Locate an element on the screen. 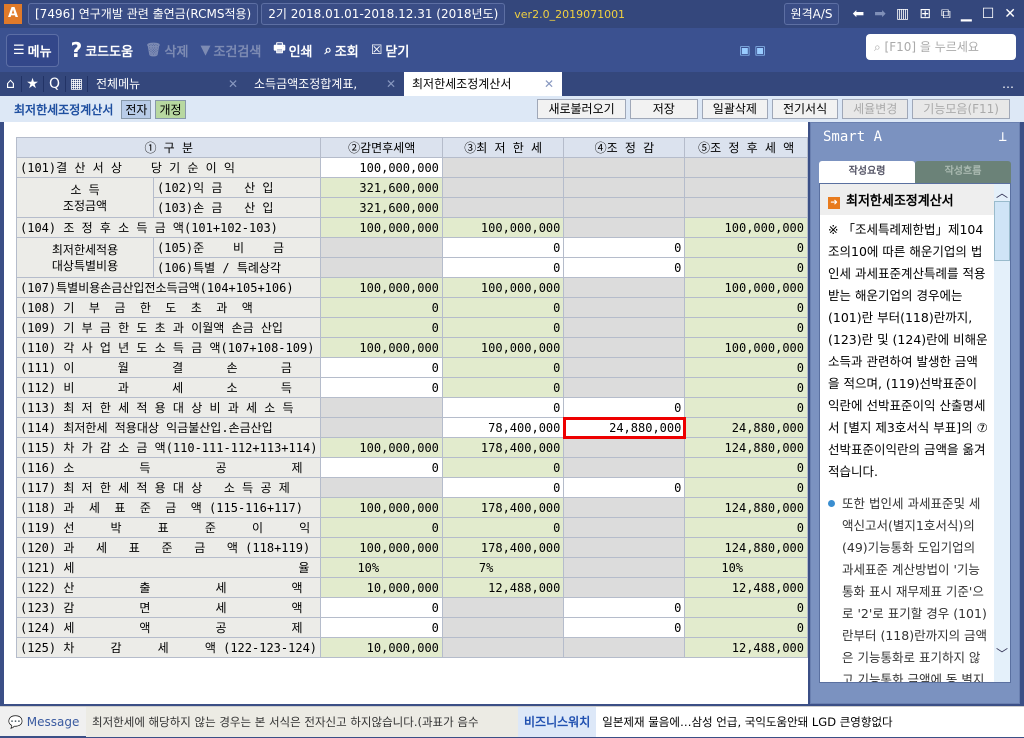 The height and width of the screenshot is (738, 1024). row-label: (104) 조 정 후 소 득 금 액(101+102-103) is located at coordinates (168, 227).